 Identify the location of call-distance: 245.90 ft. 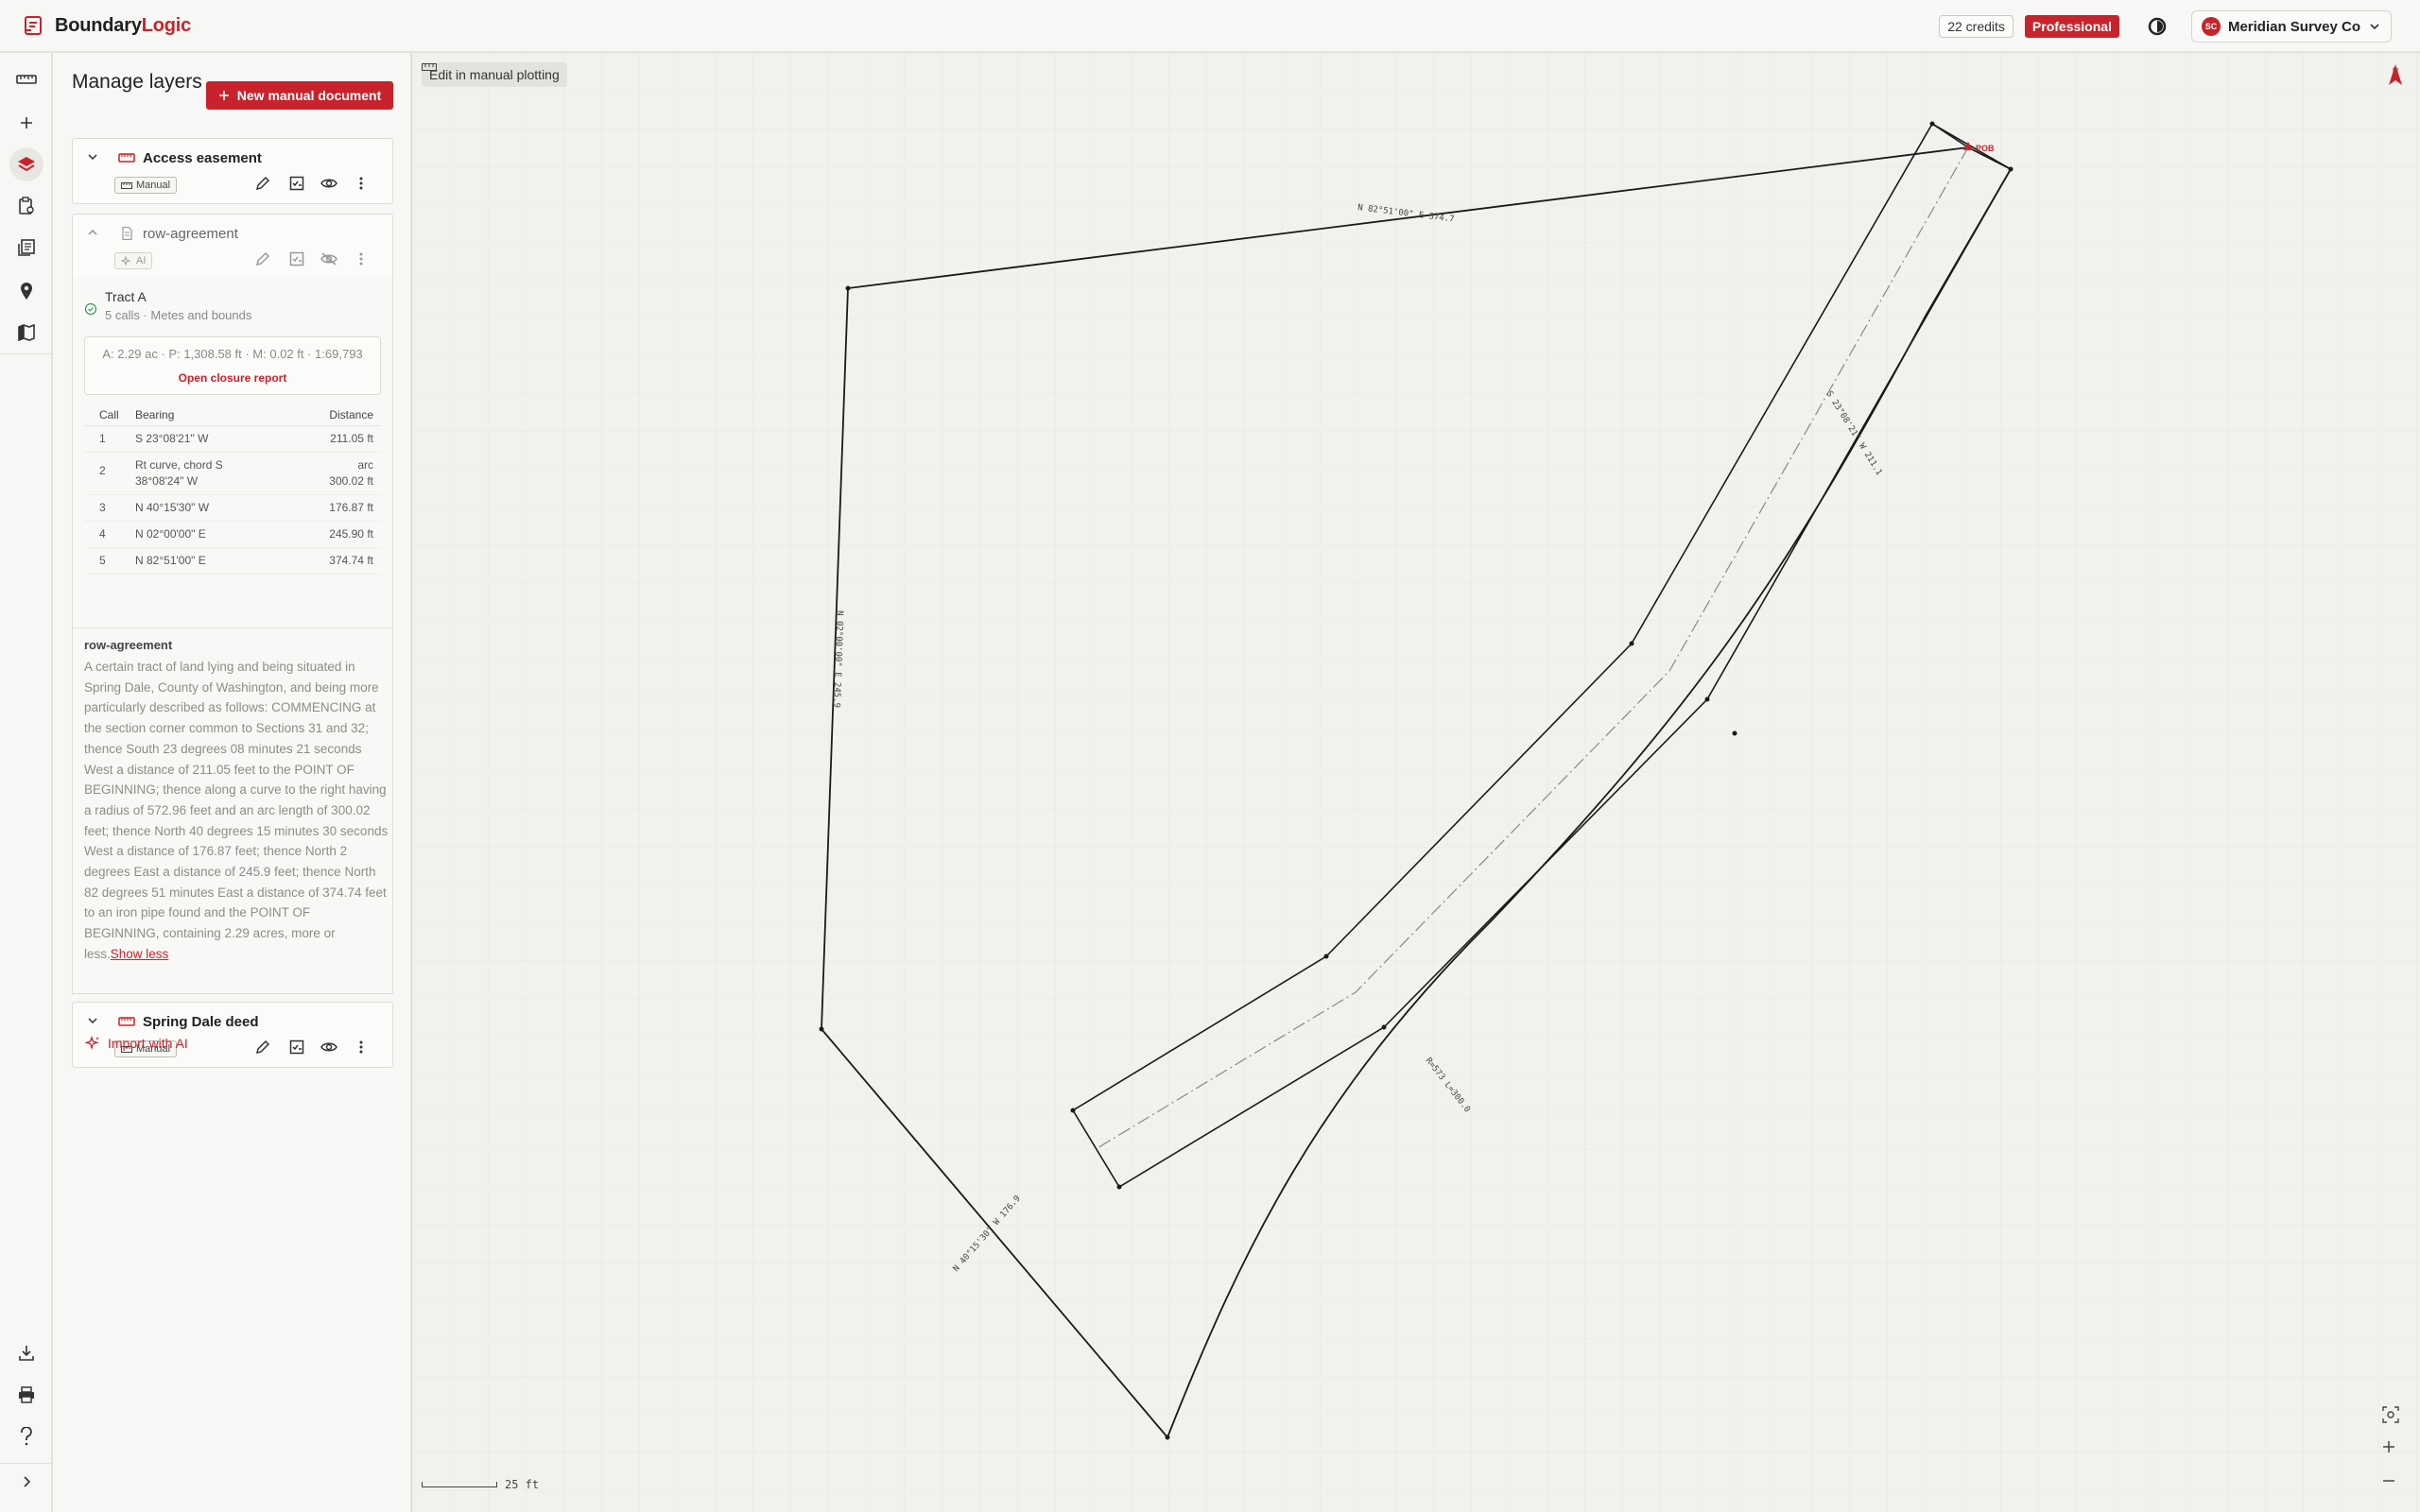
(338, 534).